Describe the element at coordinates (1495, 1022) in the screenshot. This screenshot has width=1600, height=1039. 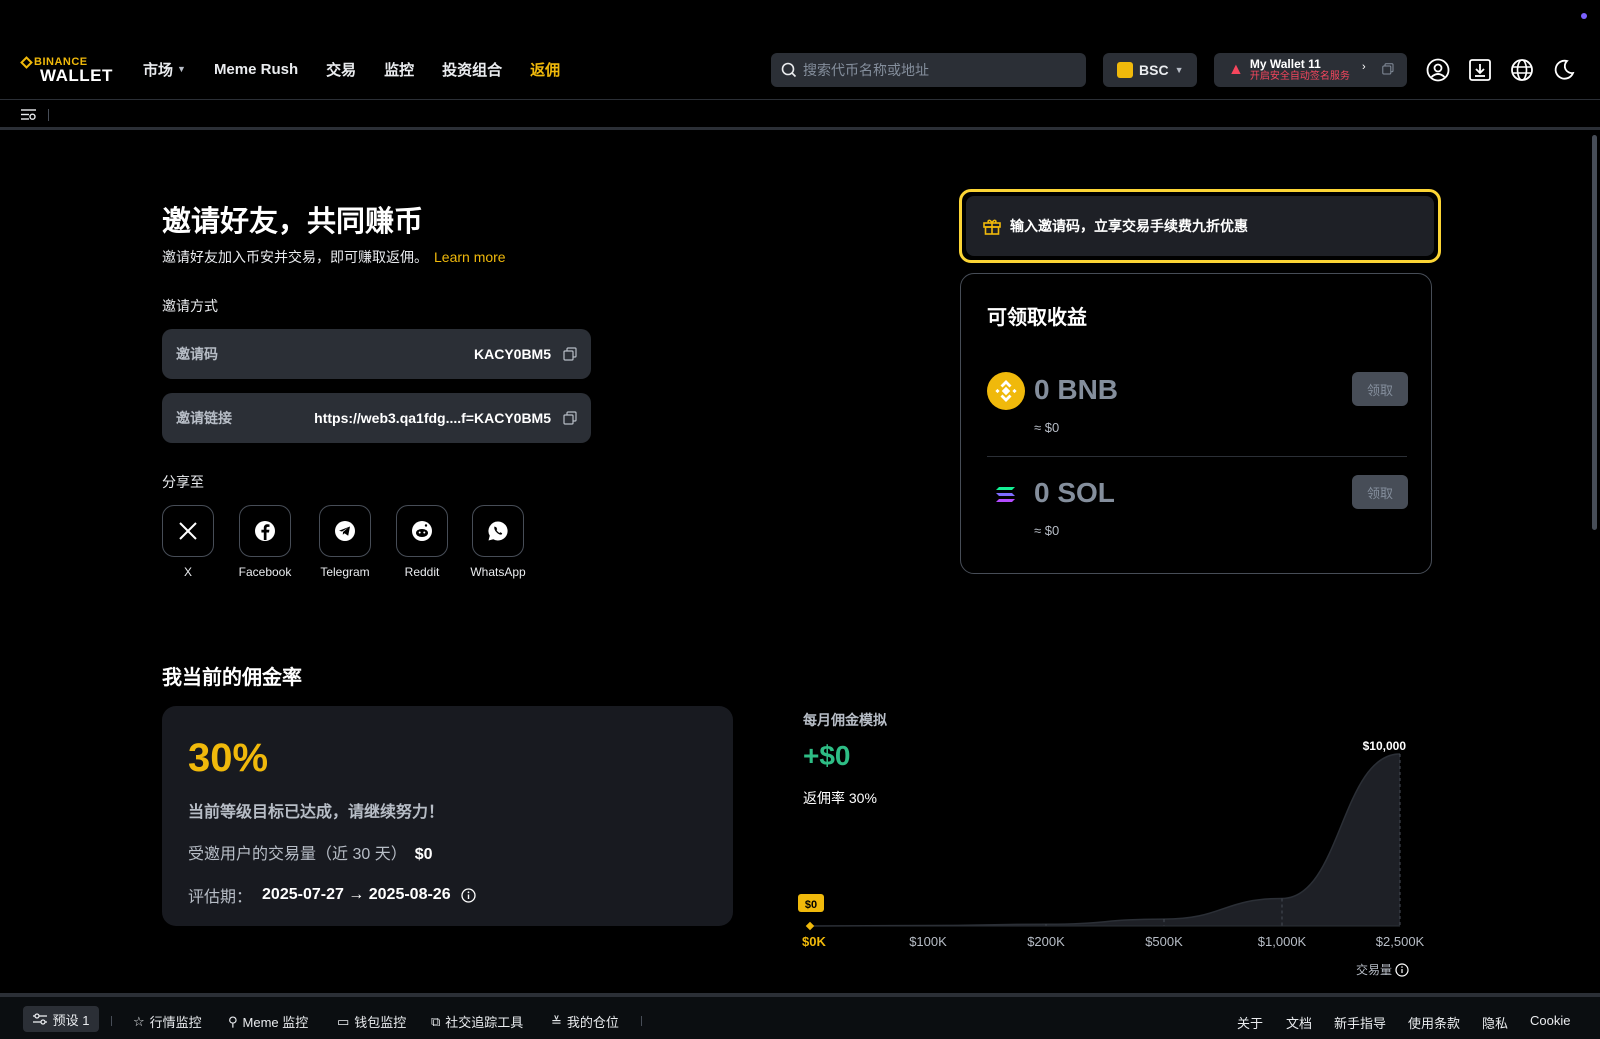
I see `footer-link-privacy: 隐私` at that location.